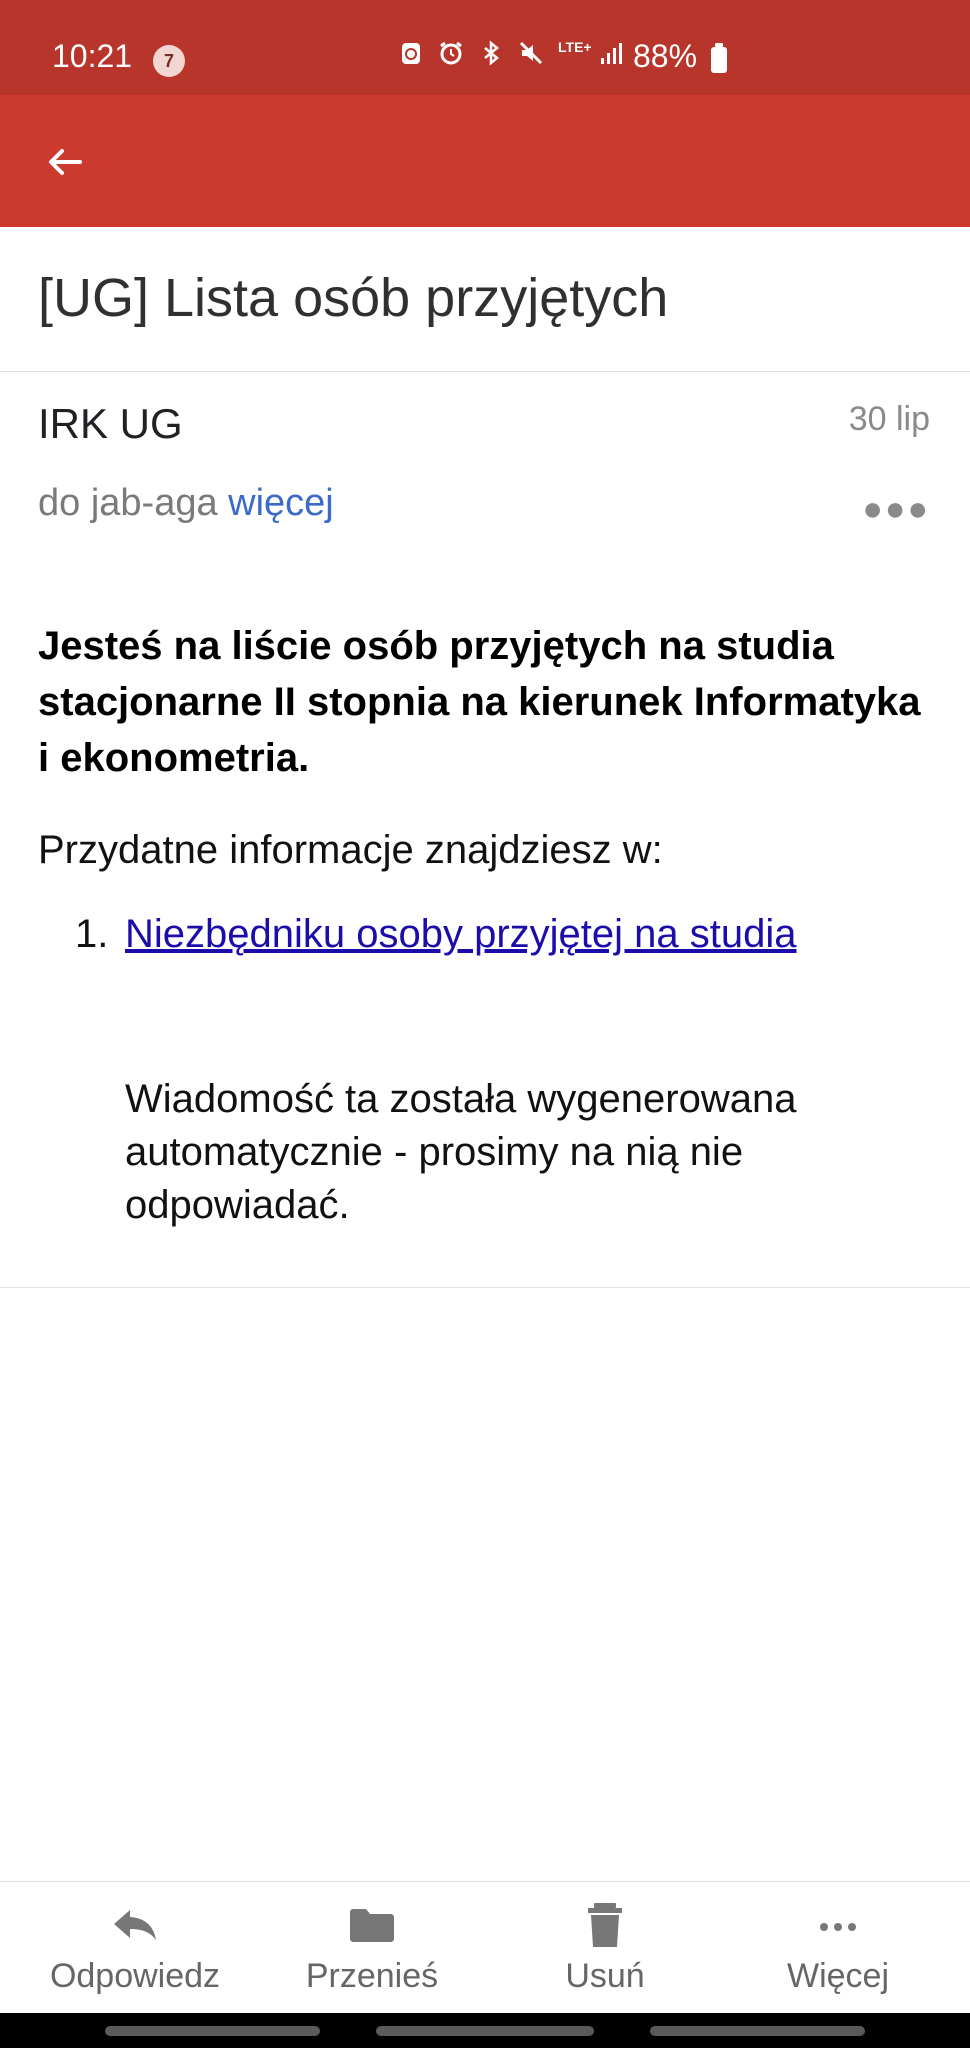  I want to click on more-label: Więcej, so click(838, 1976).